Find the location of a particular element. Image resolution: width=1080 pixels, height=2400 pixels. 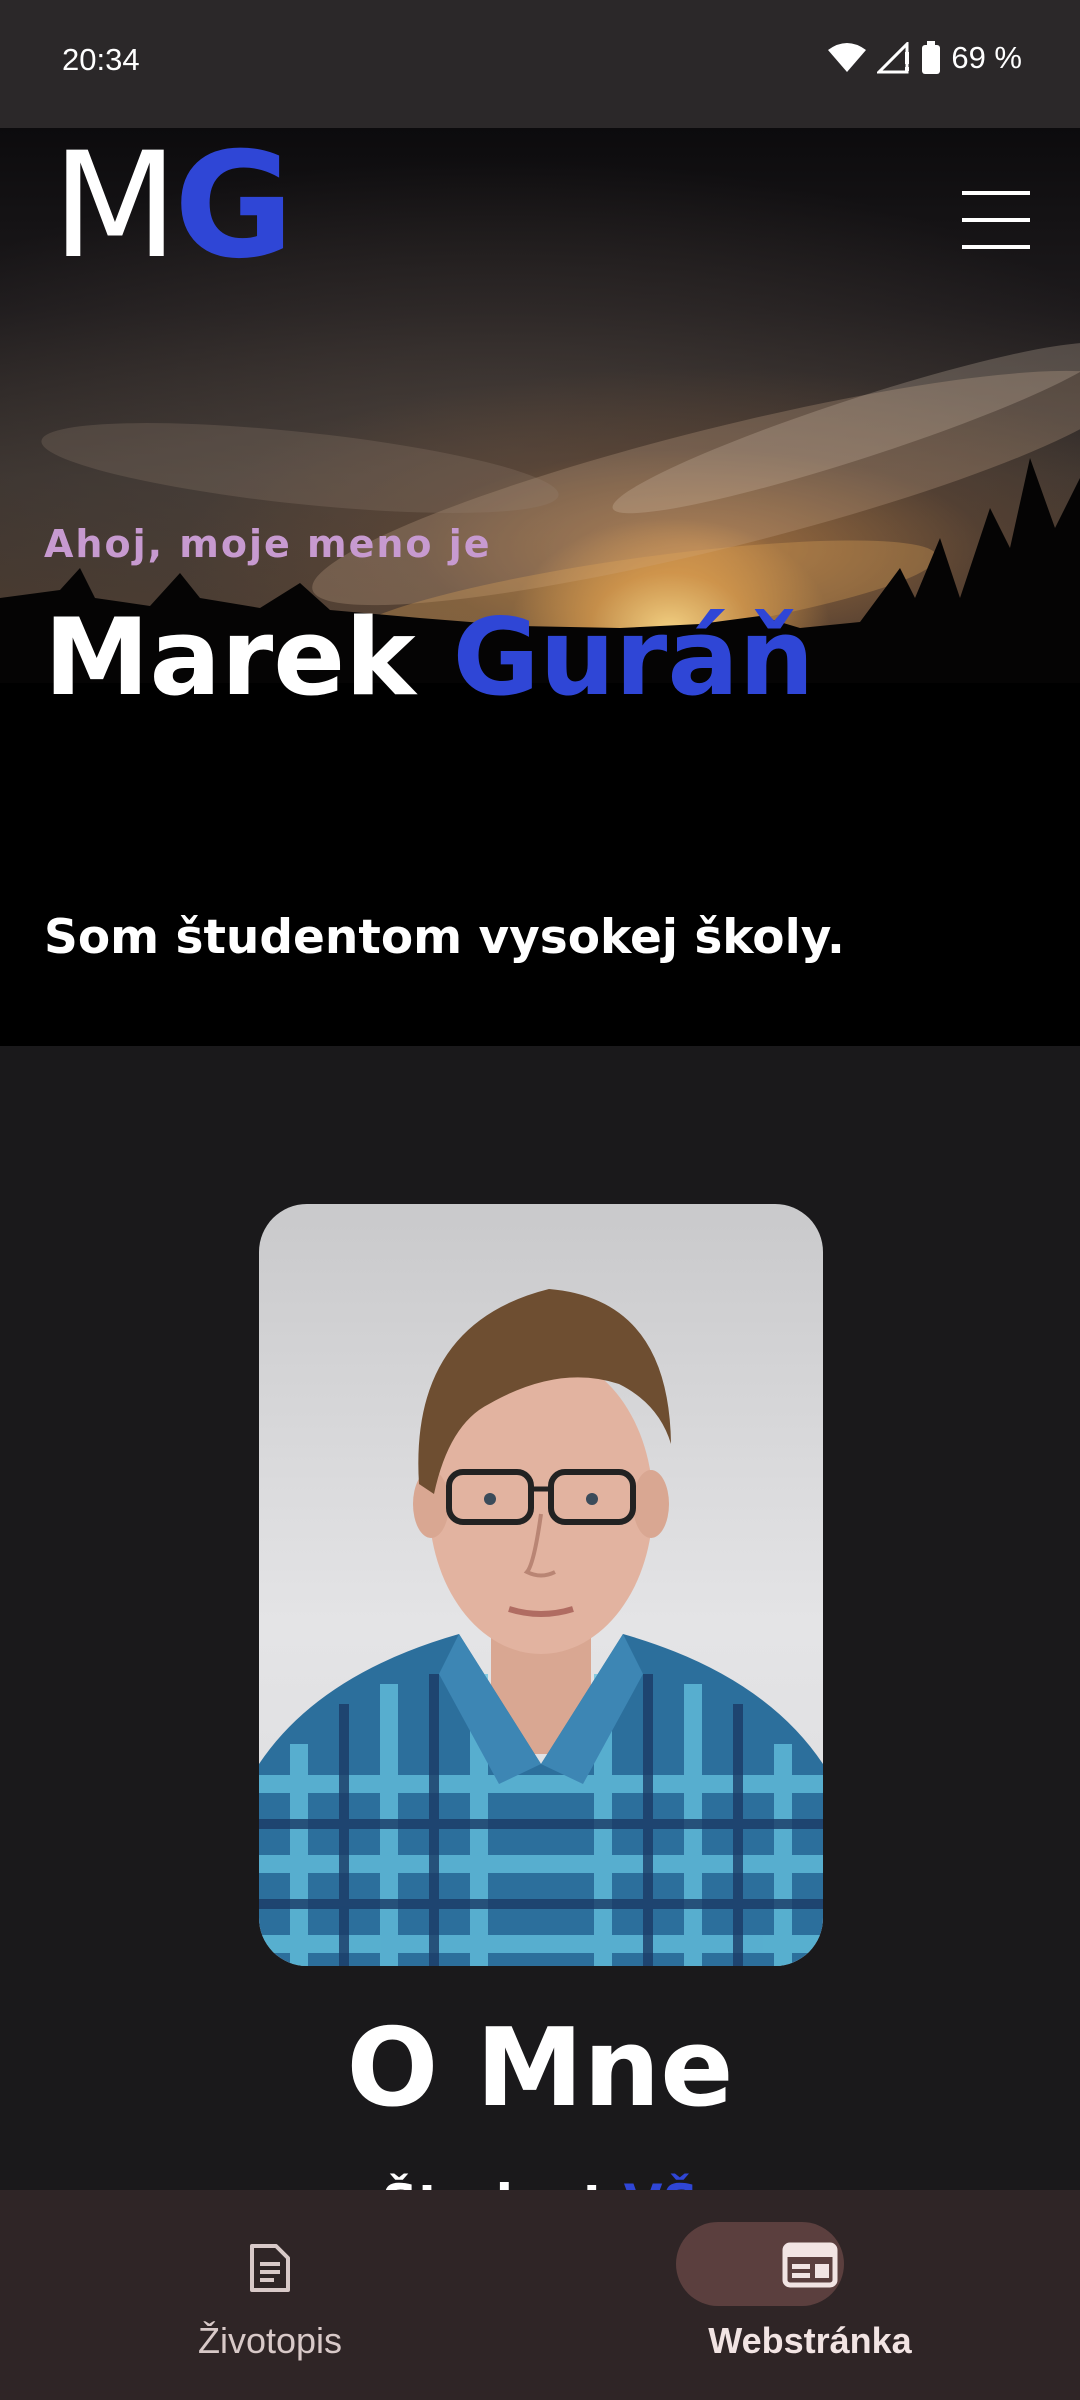

nav-item-zivotopis: Životopis is located at coordinates (270, 2295).